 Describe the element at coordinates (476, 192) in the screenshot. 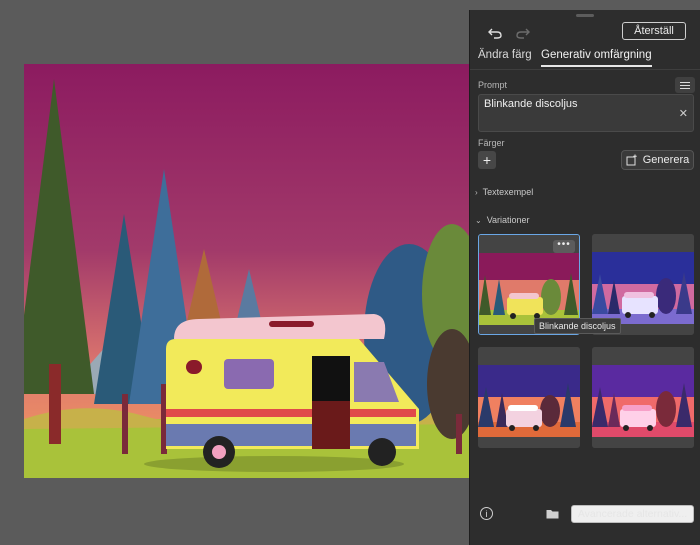

I see `chevron-right-icon: ›` at that location.